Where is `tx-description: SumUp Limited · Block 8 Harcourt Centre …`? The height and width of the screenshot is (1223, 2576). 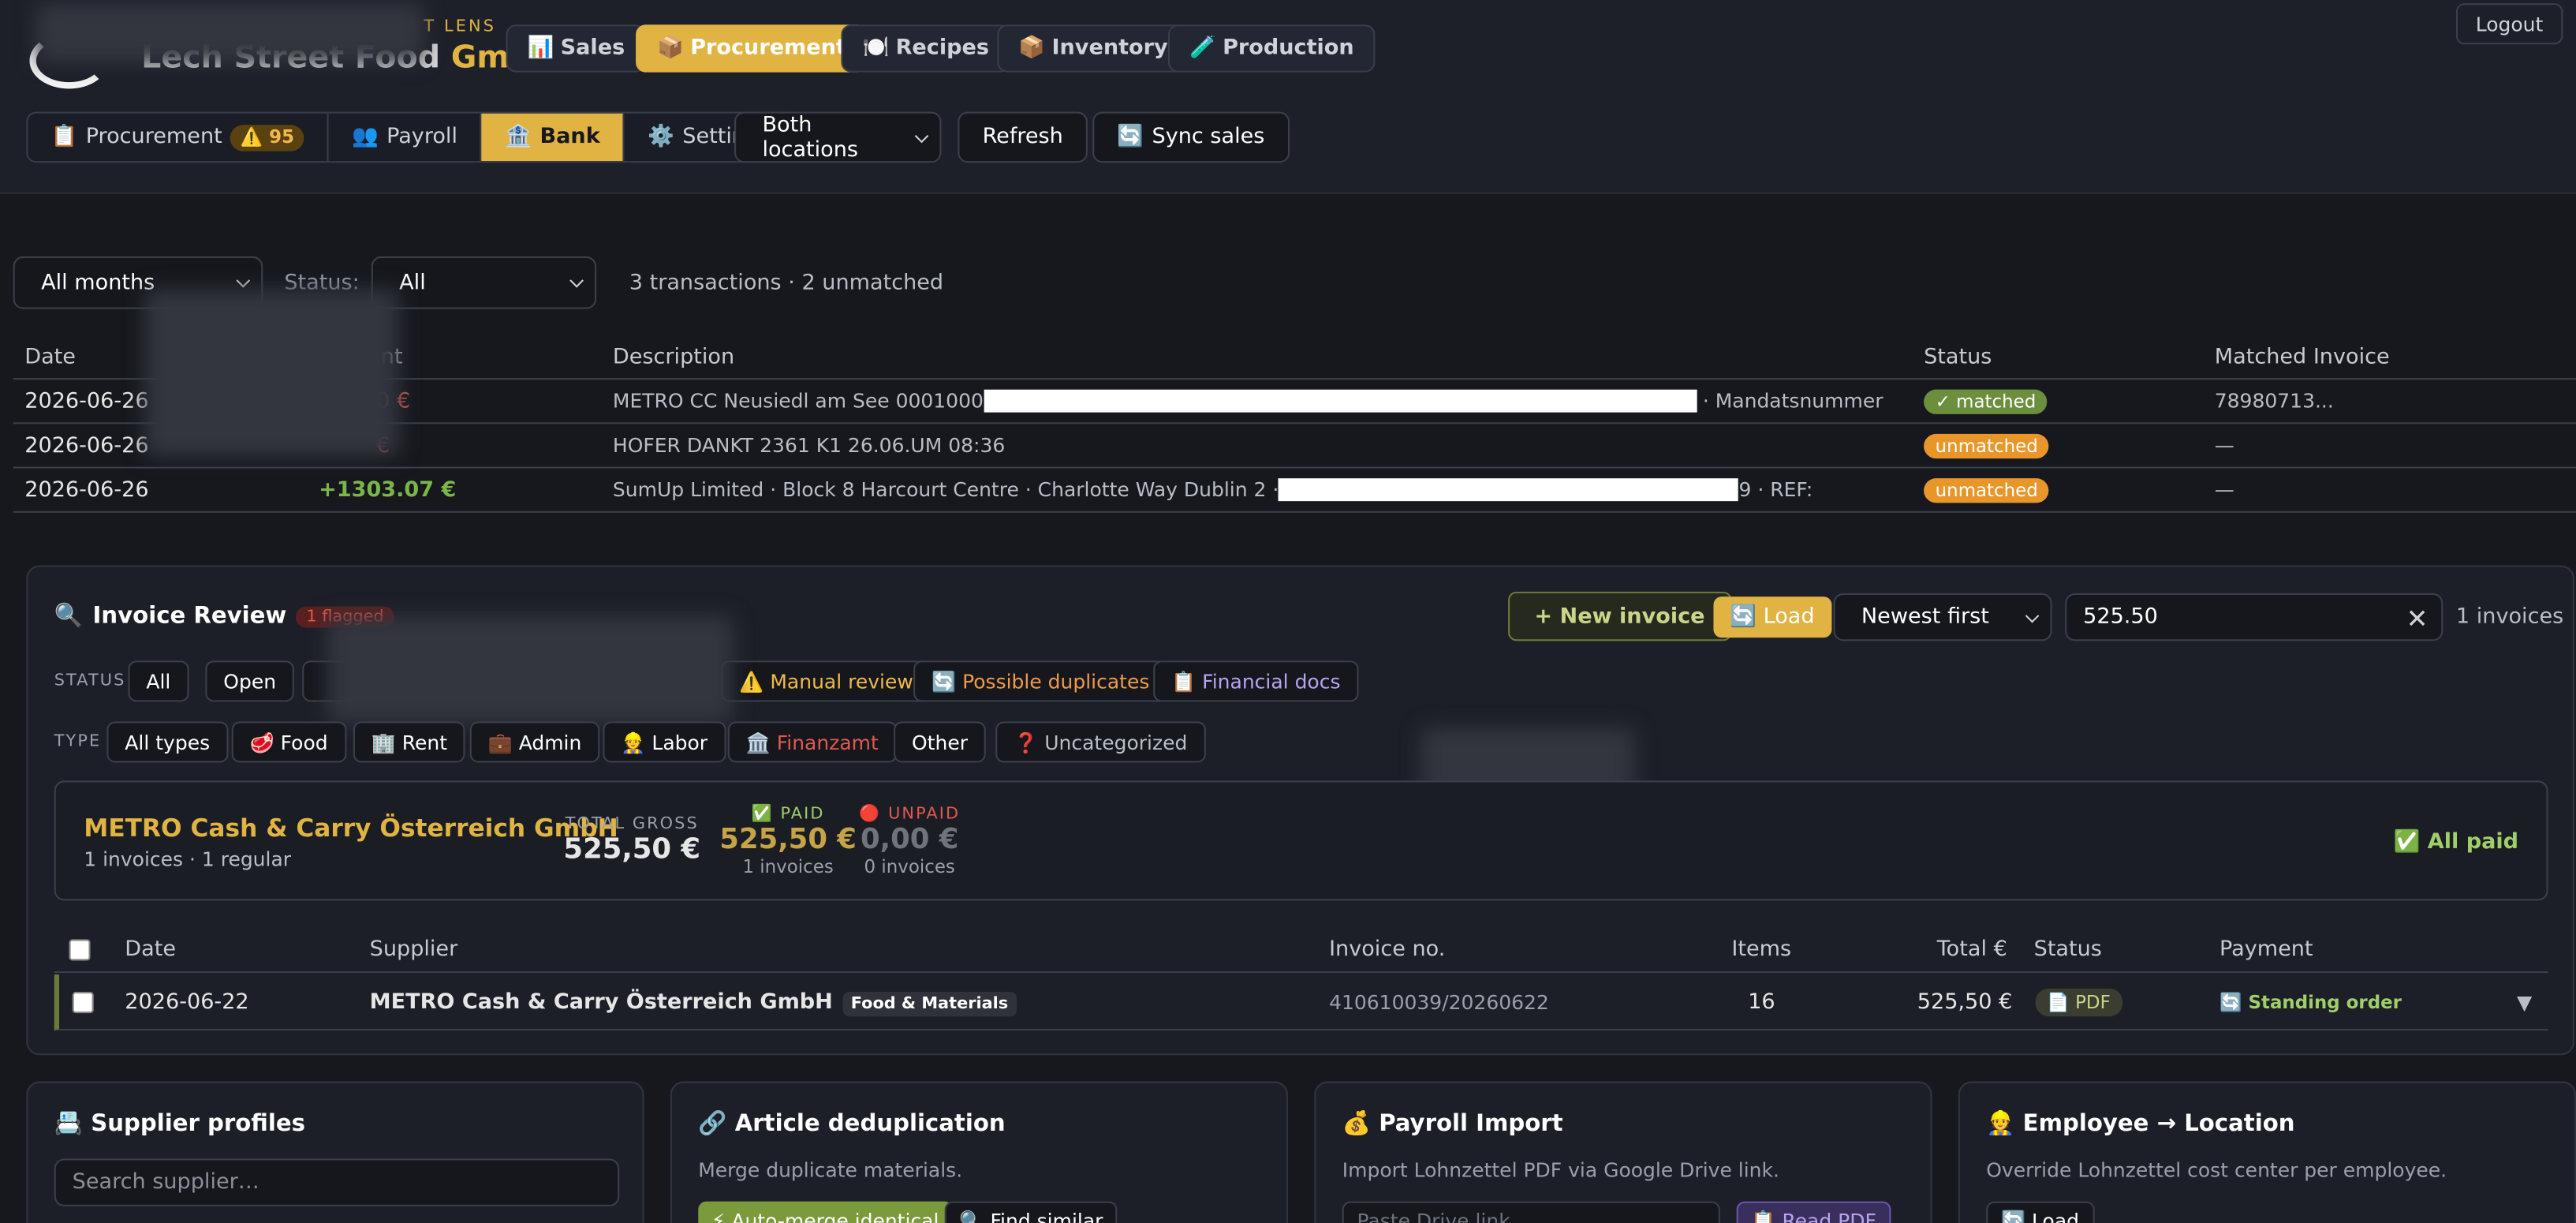 tx-description: SumUp Limited · Block 8 Harcourt Centre … is located at coordinates (1268, 490).